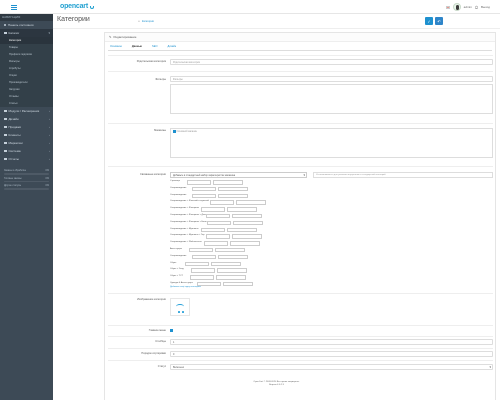  I want to click on parent-category-input: Родительская категория, so click(331, 62).